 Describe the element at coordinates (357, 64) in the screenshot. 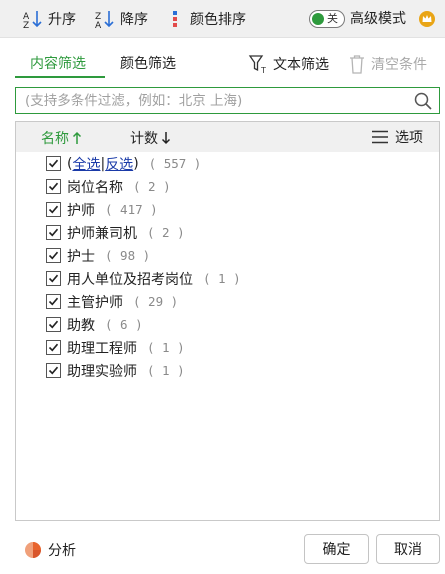

I see `trash-icon` at that location.